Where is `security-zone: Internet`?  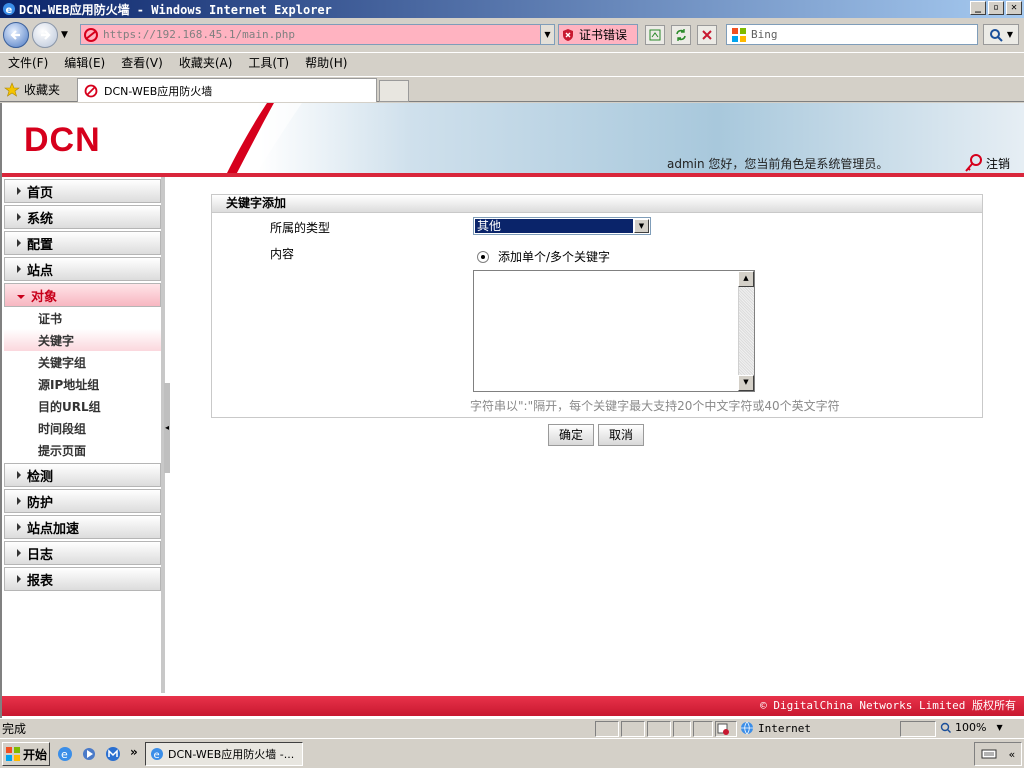
security-zone: Internet is located at coordinates (775, 728).